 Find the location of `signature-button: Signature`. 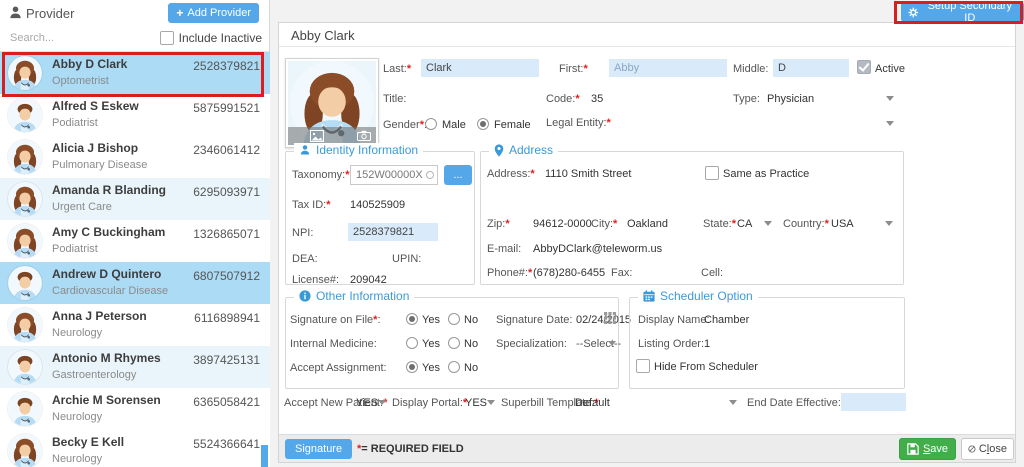

signature-button: Signature is located at coordinates (319, 449).